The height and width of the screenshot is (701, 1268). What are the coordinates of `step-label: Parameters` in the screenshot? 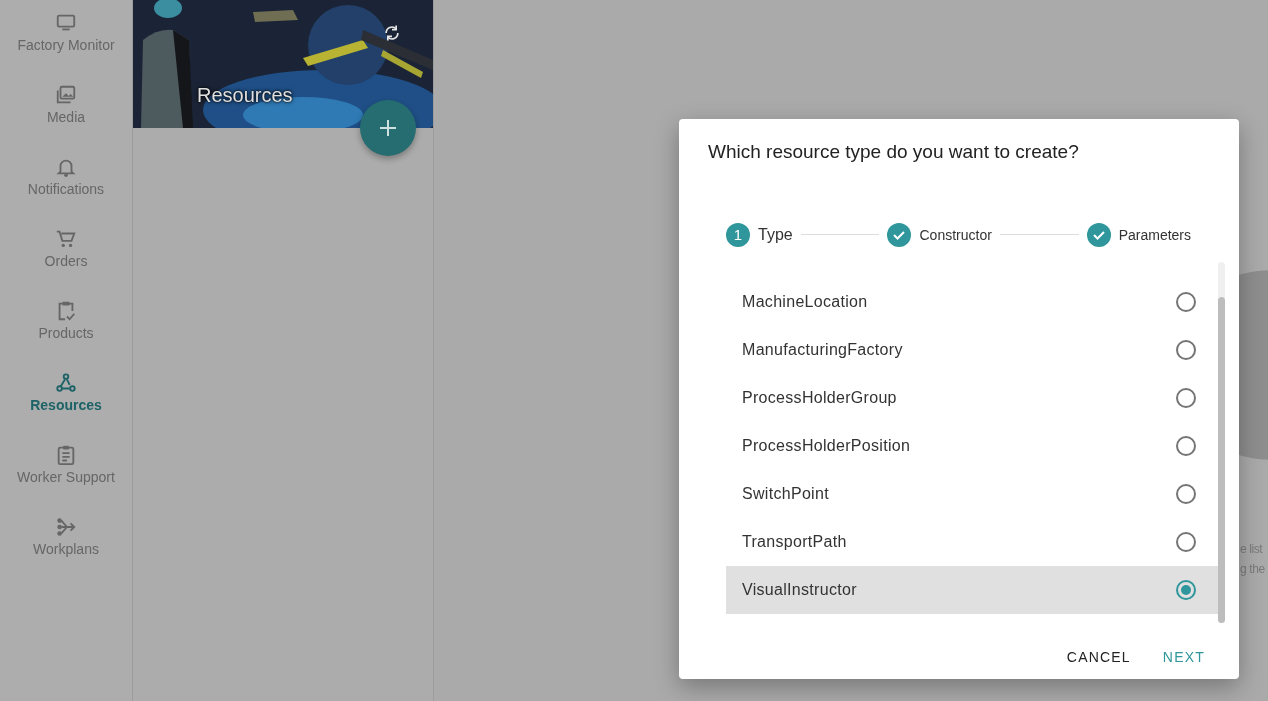 It's located at (1154, 234).